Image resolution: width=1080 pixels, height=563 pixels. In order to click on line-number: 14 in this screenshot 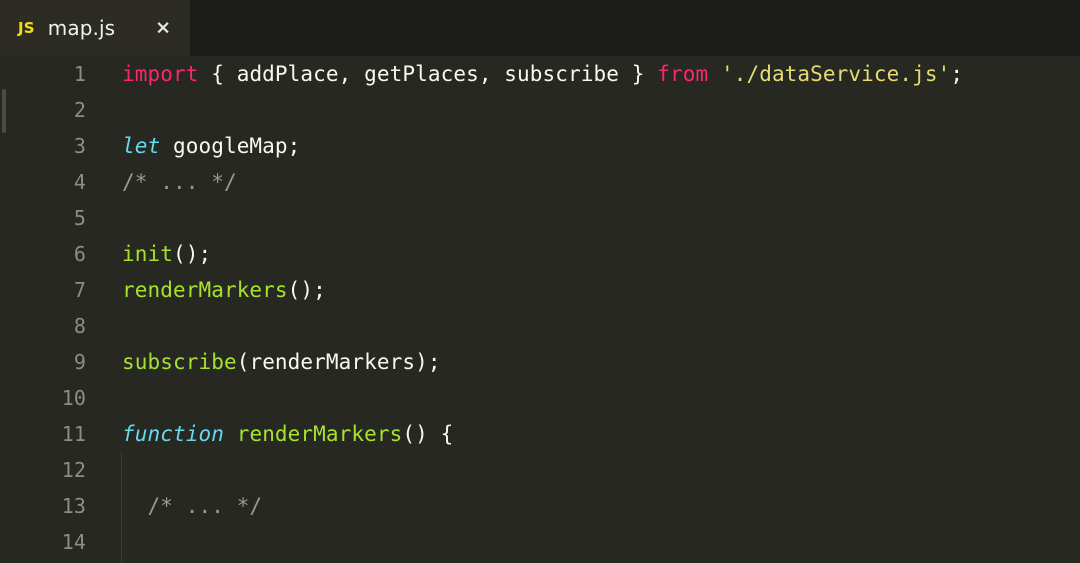, I will do `click(73, 542)`.